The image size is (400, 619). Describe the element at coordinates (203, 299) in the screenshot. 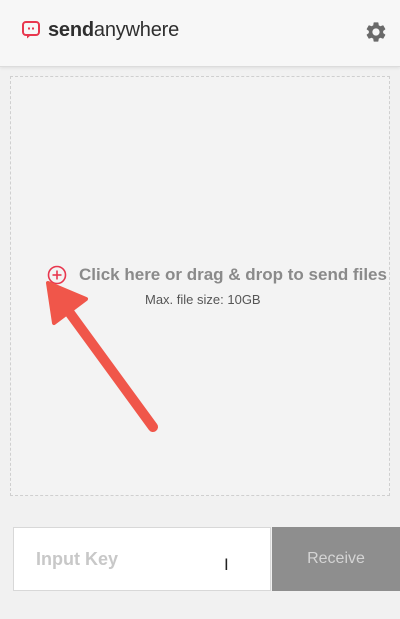

I see `max-file-size-text: Max. file size: 10GB` at that location.